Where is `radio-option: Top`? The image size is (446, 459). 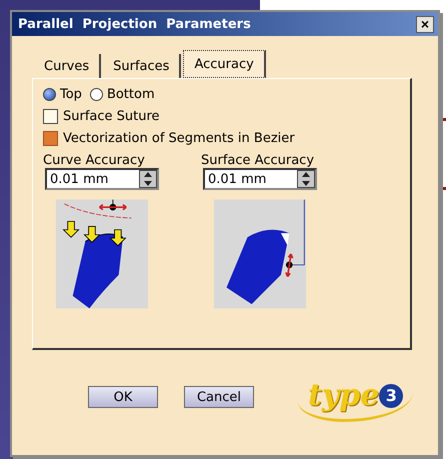
radio-option: Top is located at coordinates (62, 94).